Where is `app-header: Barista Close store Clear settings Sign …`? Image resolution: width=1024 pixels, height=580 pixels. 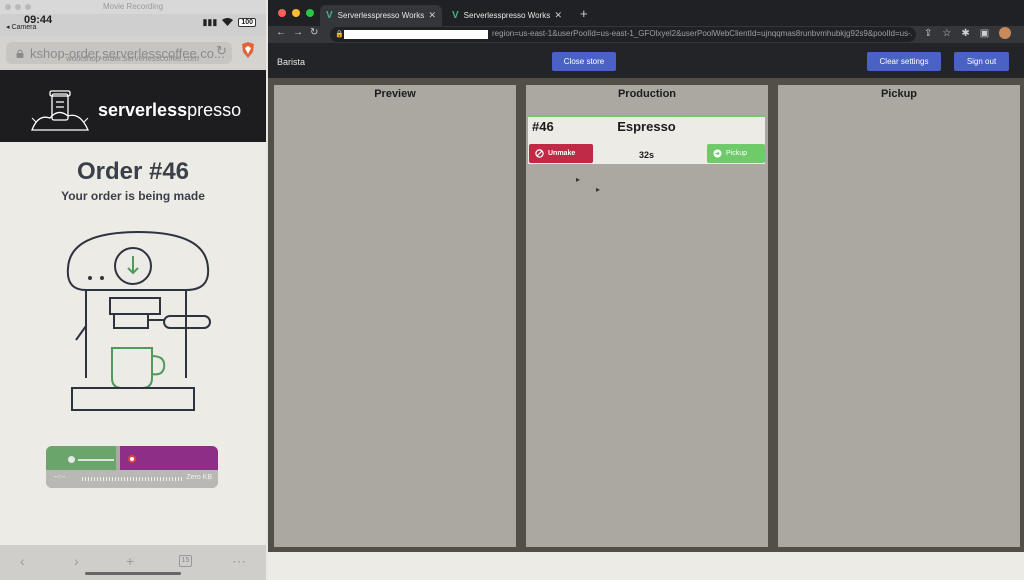
app-header: Barista Close store Clear settings Sign … is located at coordinates (646, 60).